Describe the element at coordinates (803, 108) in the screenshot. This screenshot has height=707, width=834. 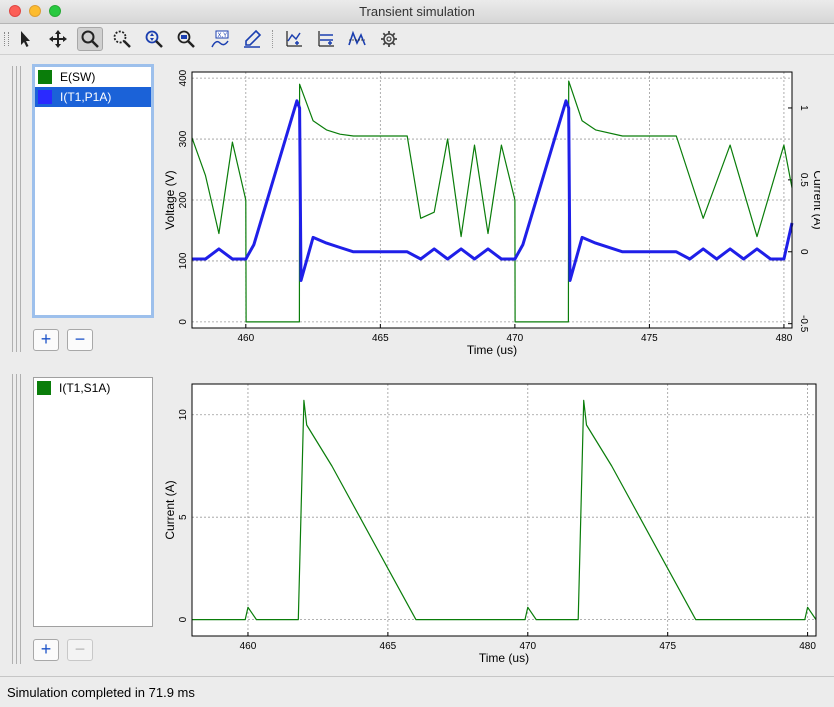
I see `y2-tick-label: 1` at that location.